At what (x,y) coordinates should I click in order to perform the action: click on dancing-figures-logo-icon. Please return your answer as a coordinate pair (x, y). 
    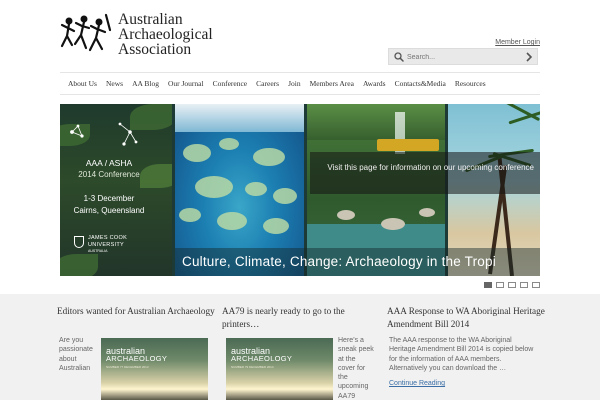
    Looking at the image, I should click on (86, 32).